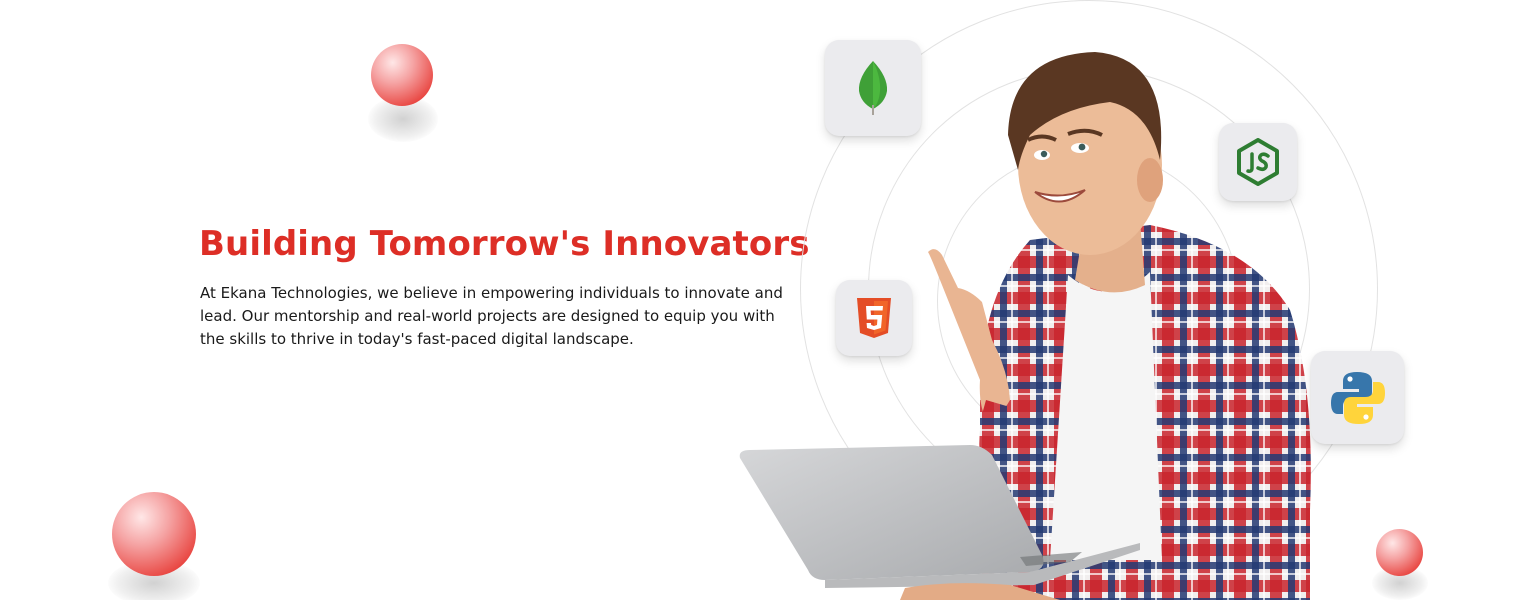 The image size is (1519, 600). Describe the element at coordinates (402, 75) in the screenshot. I see `decorative-ball-top` at that location.